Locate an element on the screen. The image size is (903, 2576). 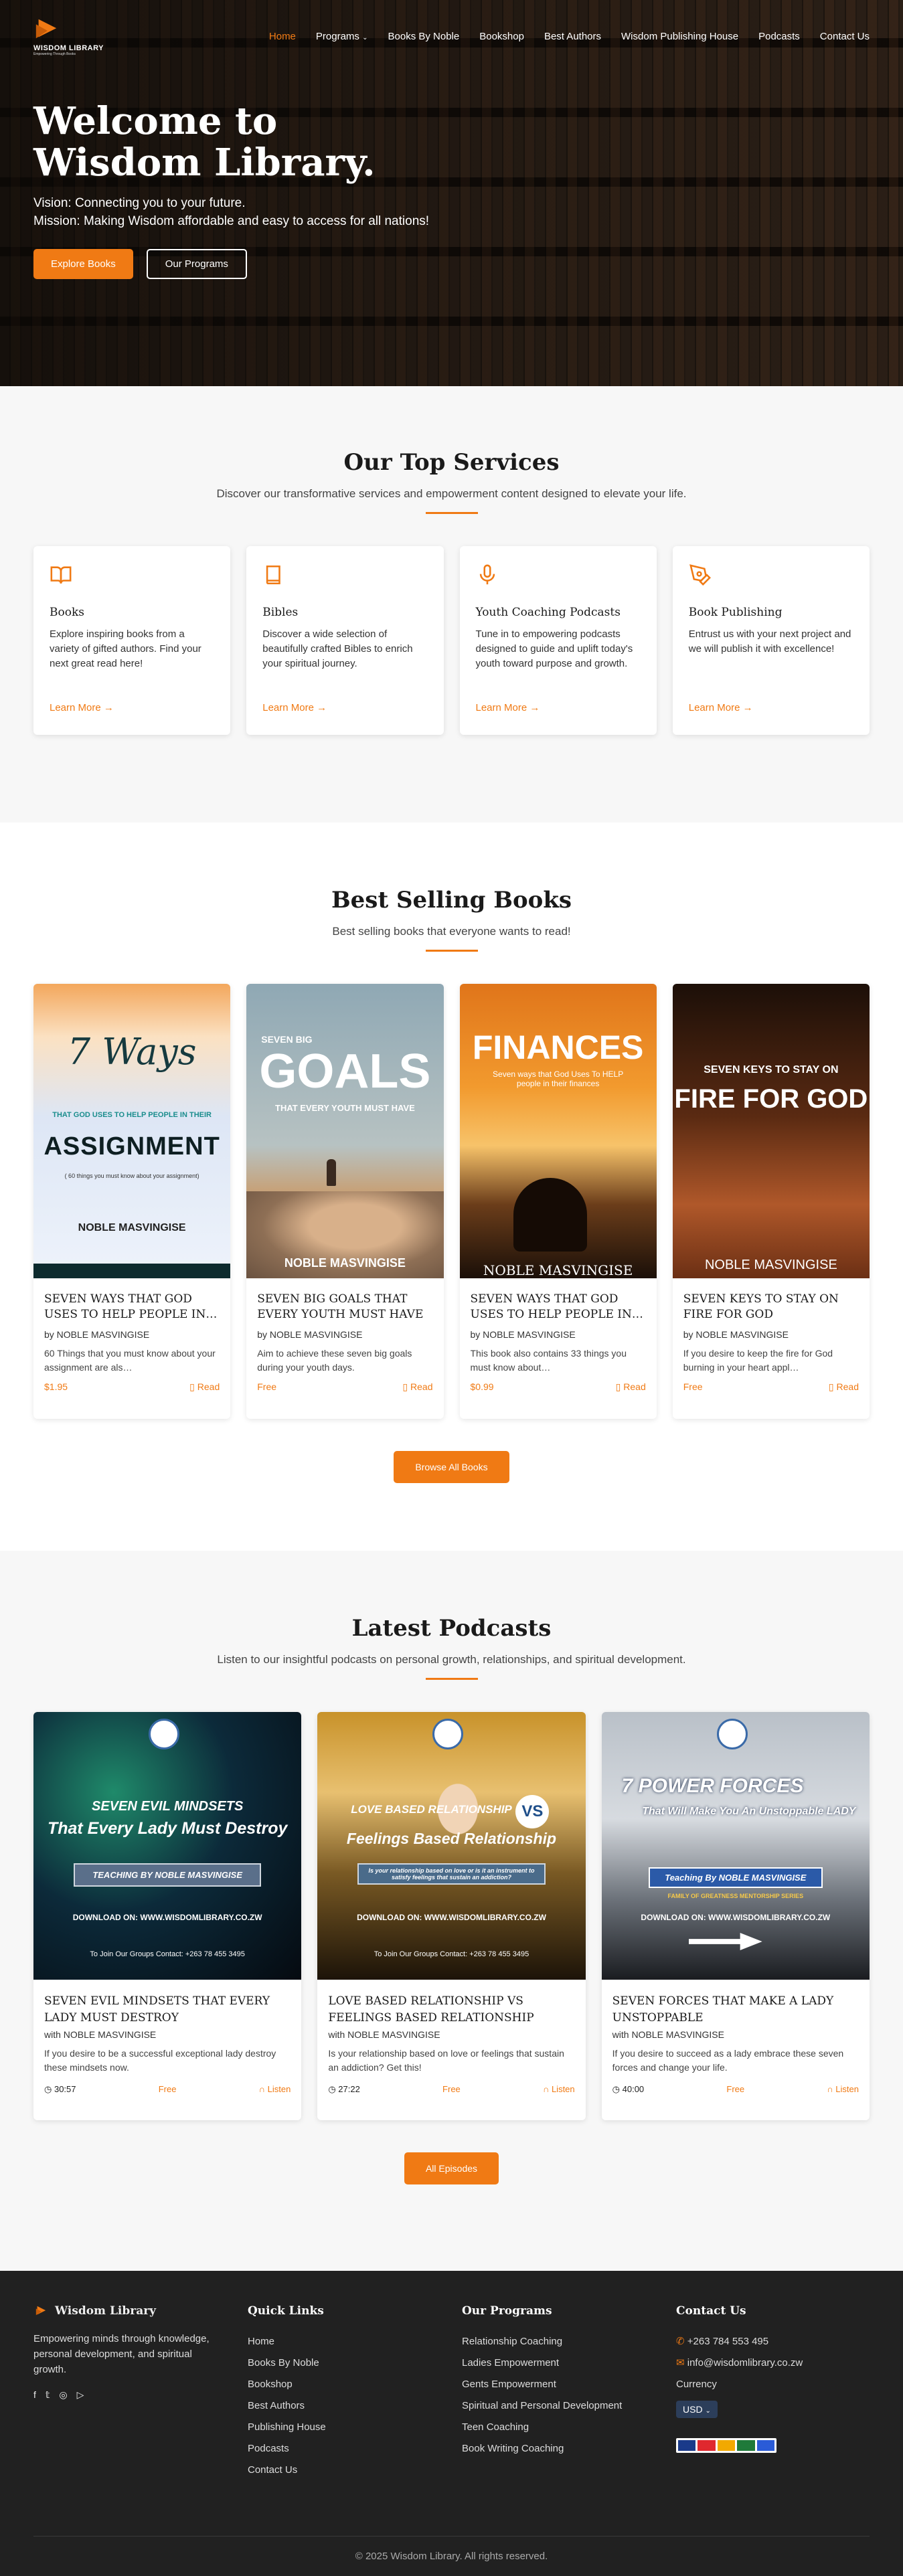
footer-link-bookshop: Bookshop is located at coordinates (355, 2384).